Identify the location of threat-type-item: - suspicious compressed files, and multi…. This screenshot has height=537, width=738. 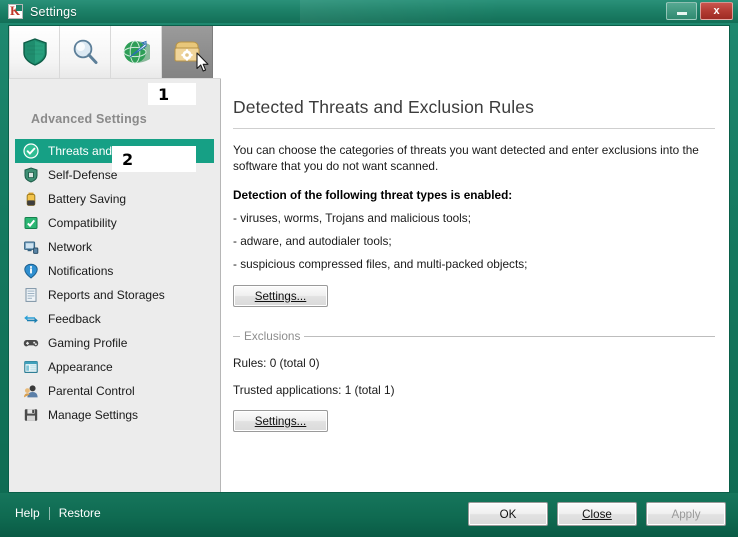
(380, 264).